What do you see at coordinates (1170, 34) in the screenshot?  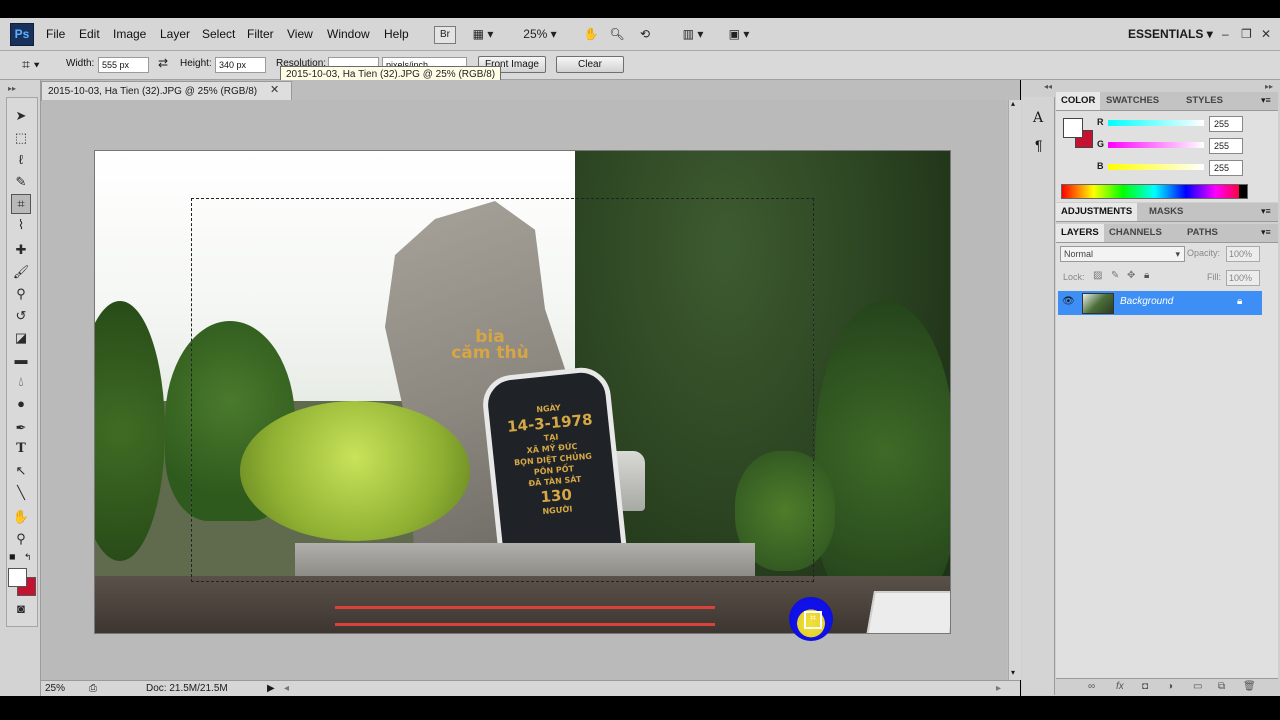 I see `workspace-switcher: ESSENTIALS ▾` at bounding box center [1170, 34].